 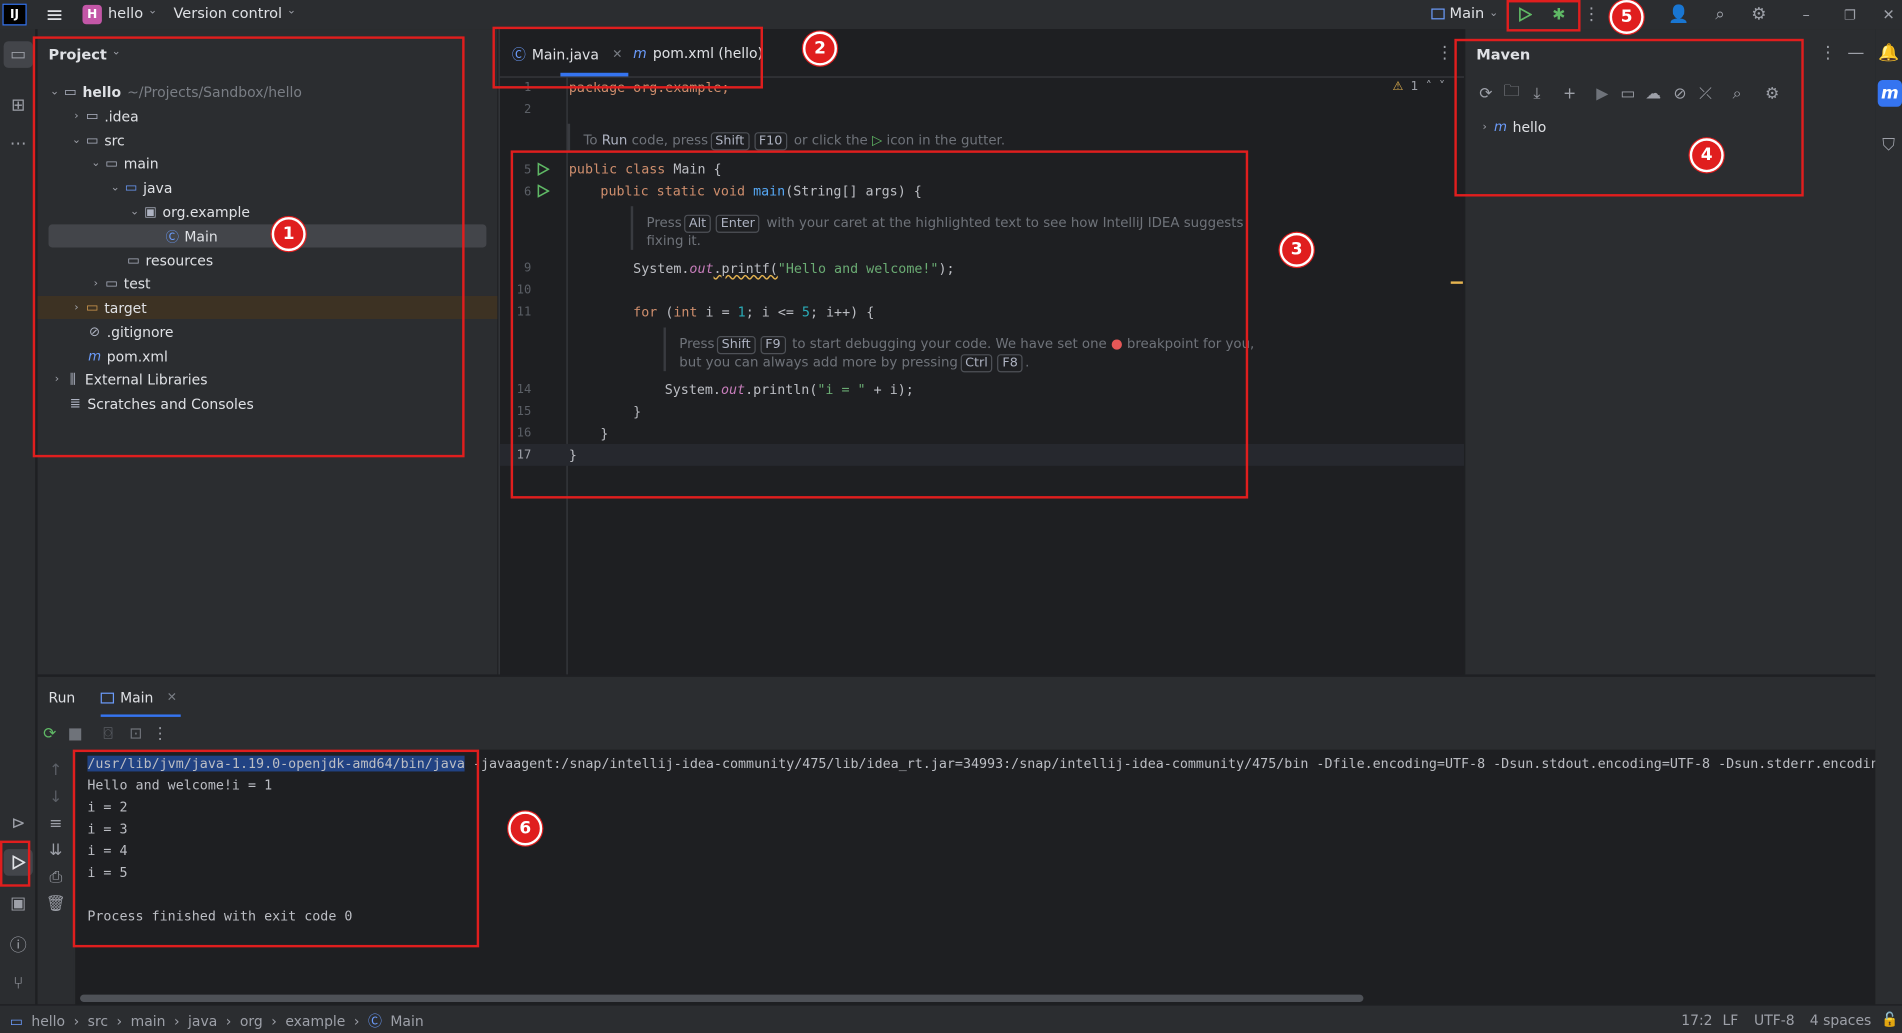 What do you see at coordinates (18, 54) in the screenshot?
I see `project-tool-icon: ▭` at bounding box center [18, 54].